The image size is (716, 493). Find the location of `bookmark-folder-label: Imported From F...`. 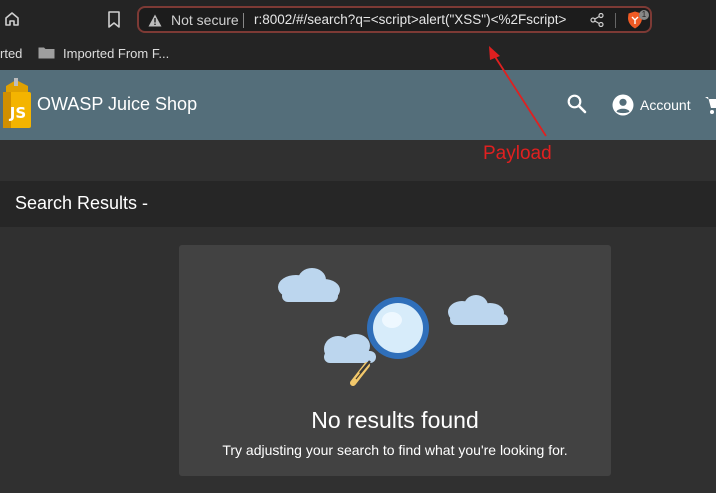

bookmark-folder-label: Imported From F... is located at coordinates (116, 53).